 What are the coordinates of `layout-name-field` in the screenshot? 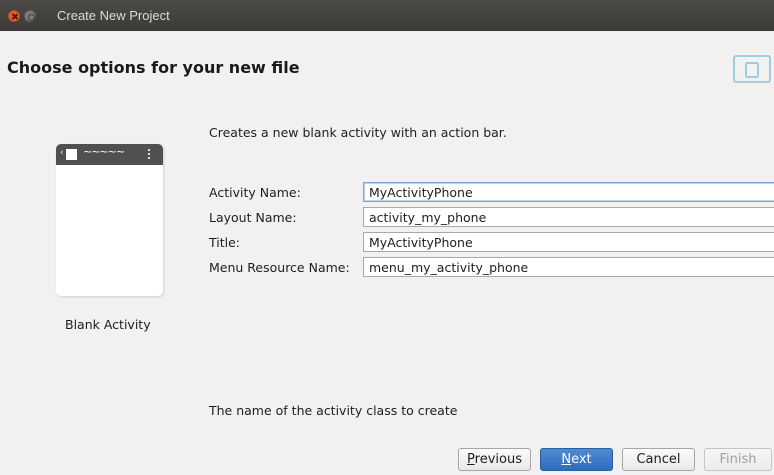 It's located at (568, 217).